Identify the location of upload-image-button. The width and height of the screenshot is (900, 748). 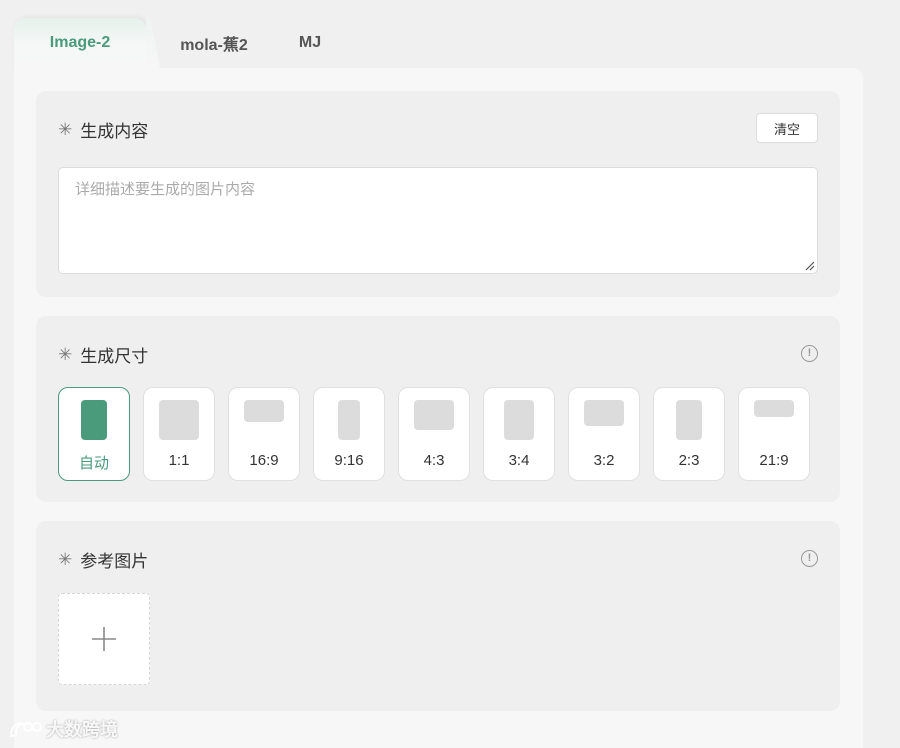
(104, 639).